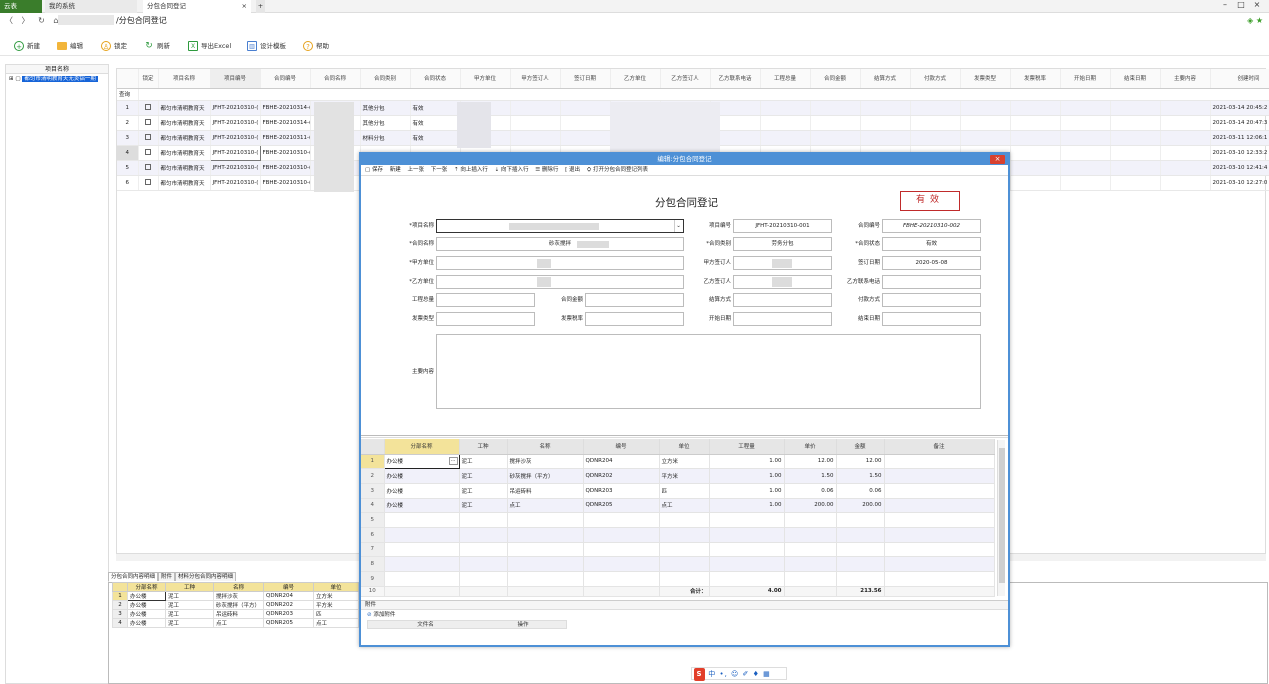  Describe the element at coordinates (621, 491) in the screenshot. I see `item-cell: QDNR203` at that location.